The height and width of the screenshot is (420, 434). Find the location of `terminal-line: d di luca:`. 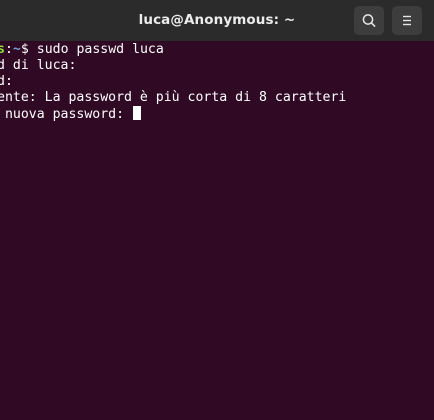

terminal-line: d di luca: is located at coordinates (38, 65).